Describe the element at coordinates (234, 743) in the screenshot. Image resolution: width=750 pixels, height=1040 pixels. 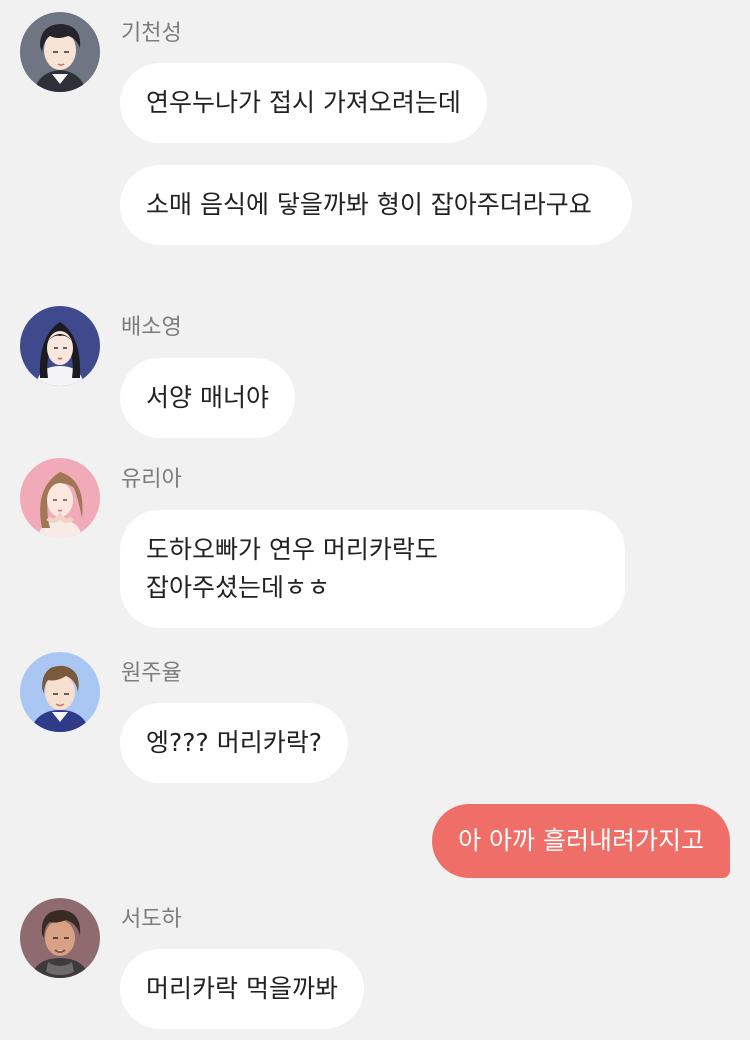
I see `message-bubble: 엥??? 머리카락?` at that location.